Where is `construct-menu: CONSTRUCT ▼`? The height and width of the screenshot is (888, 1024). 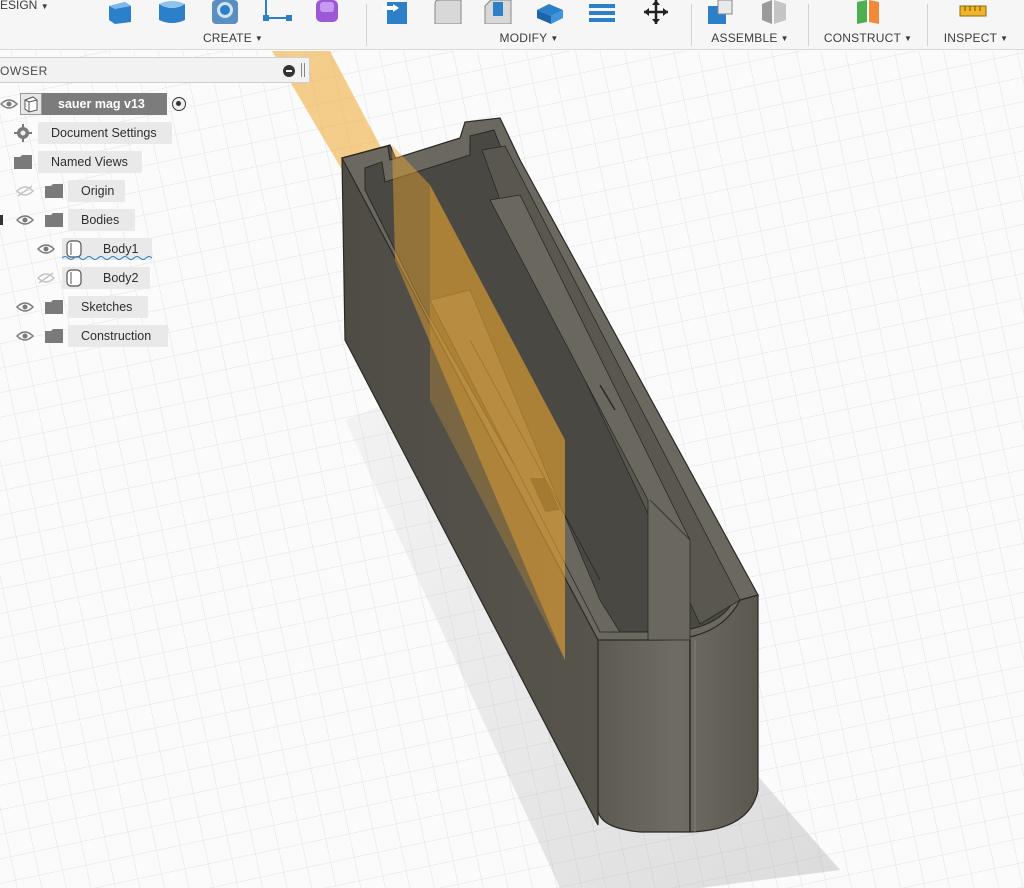
construct-menu: CONSTRUCT ▼ is located at coordinates (868, 38).